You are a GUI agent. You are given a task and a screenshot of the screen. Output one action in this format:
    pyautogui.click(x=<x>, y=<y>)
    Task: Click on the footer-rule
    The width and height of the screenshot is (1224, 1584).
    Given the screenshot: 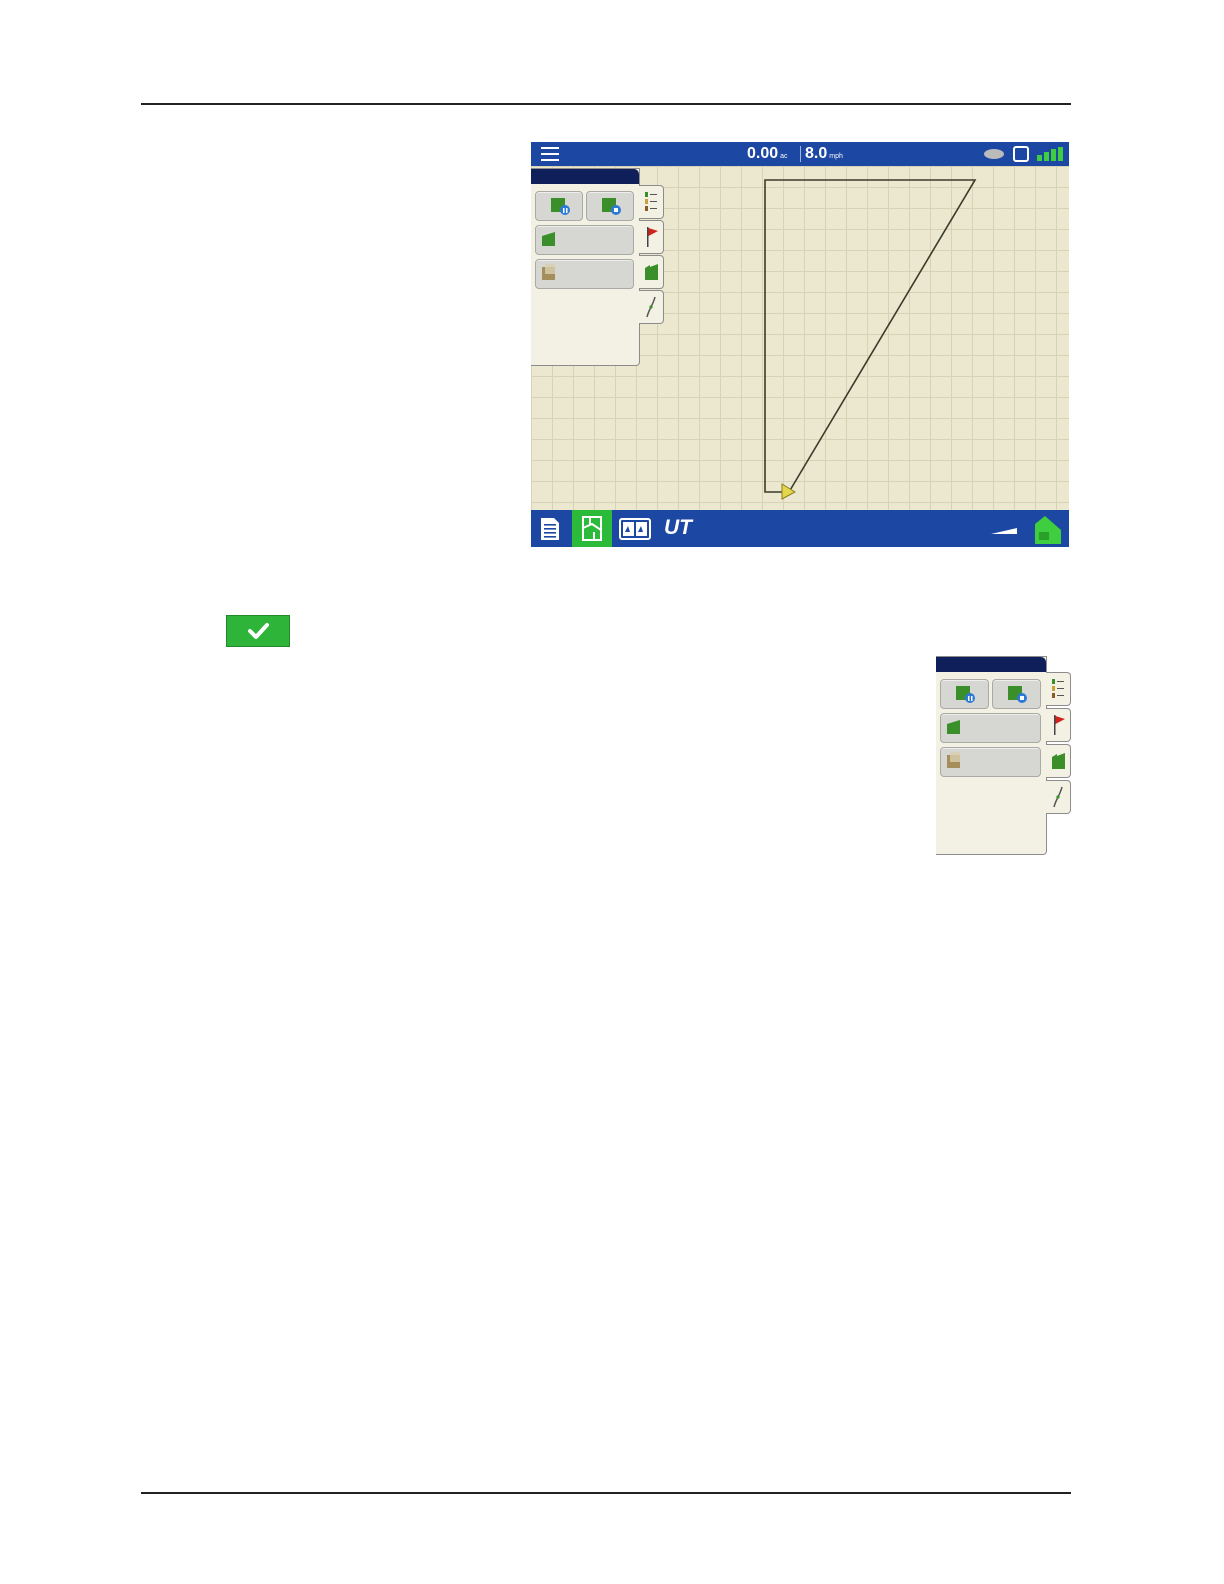 What is the action you would take?
    pyautogui.click(x=606, y=1493)
    